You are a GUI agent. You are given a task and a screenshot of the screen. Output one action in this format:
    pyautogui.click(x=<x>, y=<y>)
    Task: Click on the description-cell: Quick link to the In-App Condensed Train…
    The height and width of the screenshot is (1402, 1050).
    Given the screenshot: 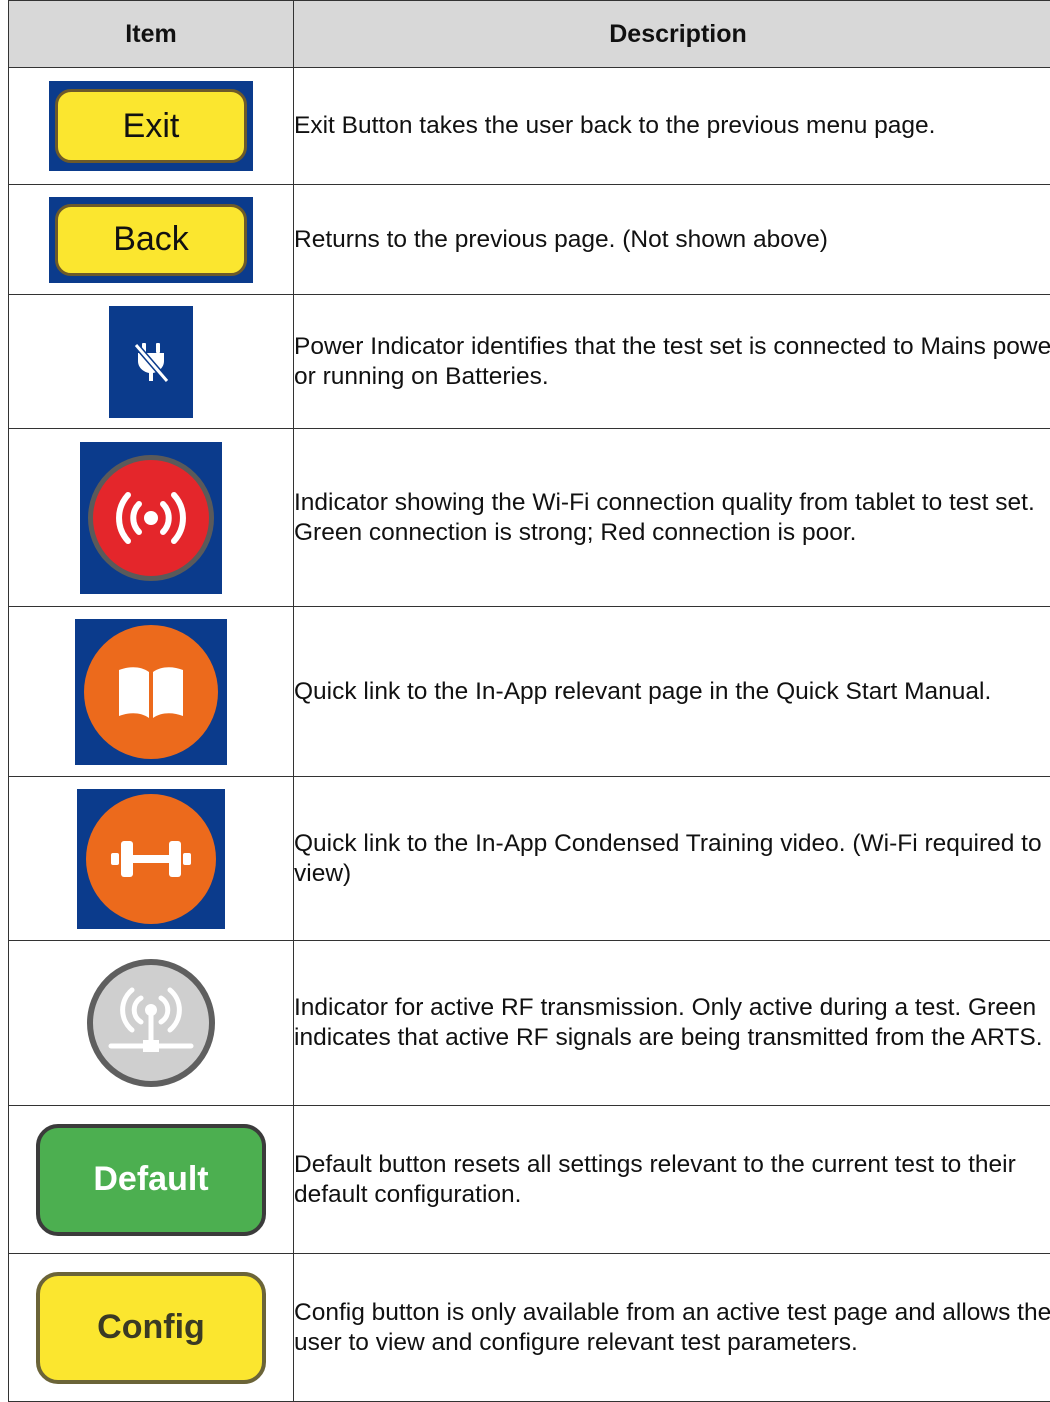 What is the action you would take?
    pyautogui.click(x=672, y=859)
    